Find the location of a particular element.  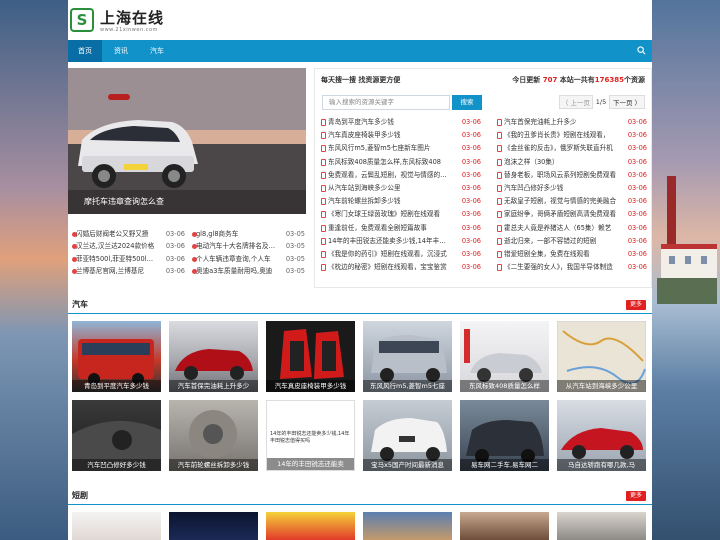

car-card: 易车网二手车,易车网二 is located at coordinates (504, 435).